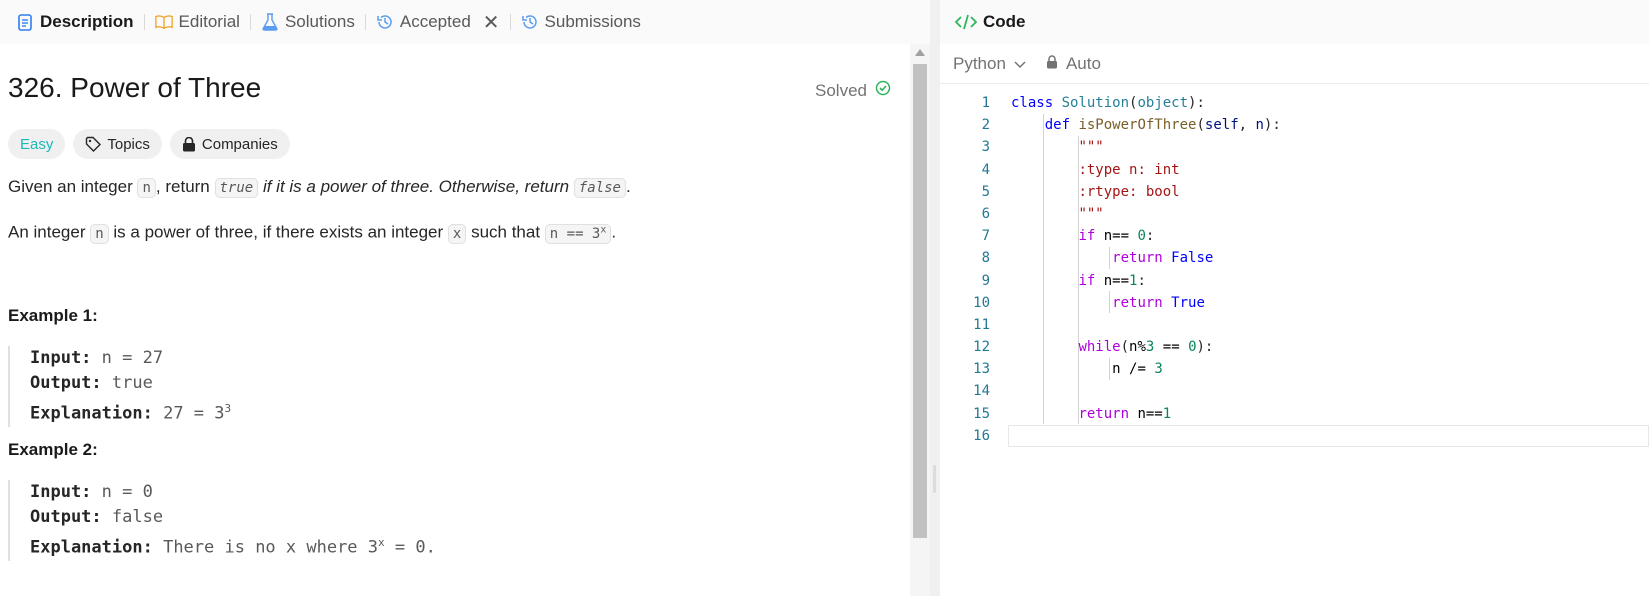 The height and width of the screenshot is (596, 1649). I want to click on value: = 0., so click(410, 547).